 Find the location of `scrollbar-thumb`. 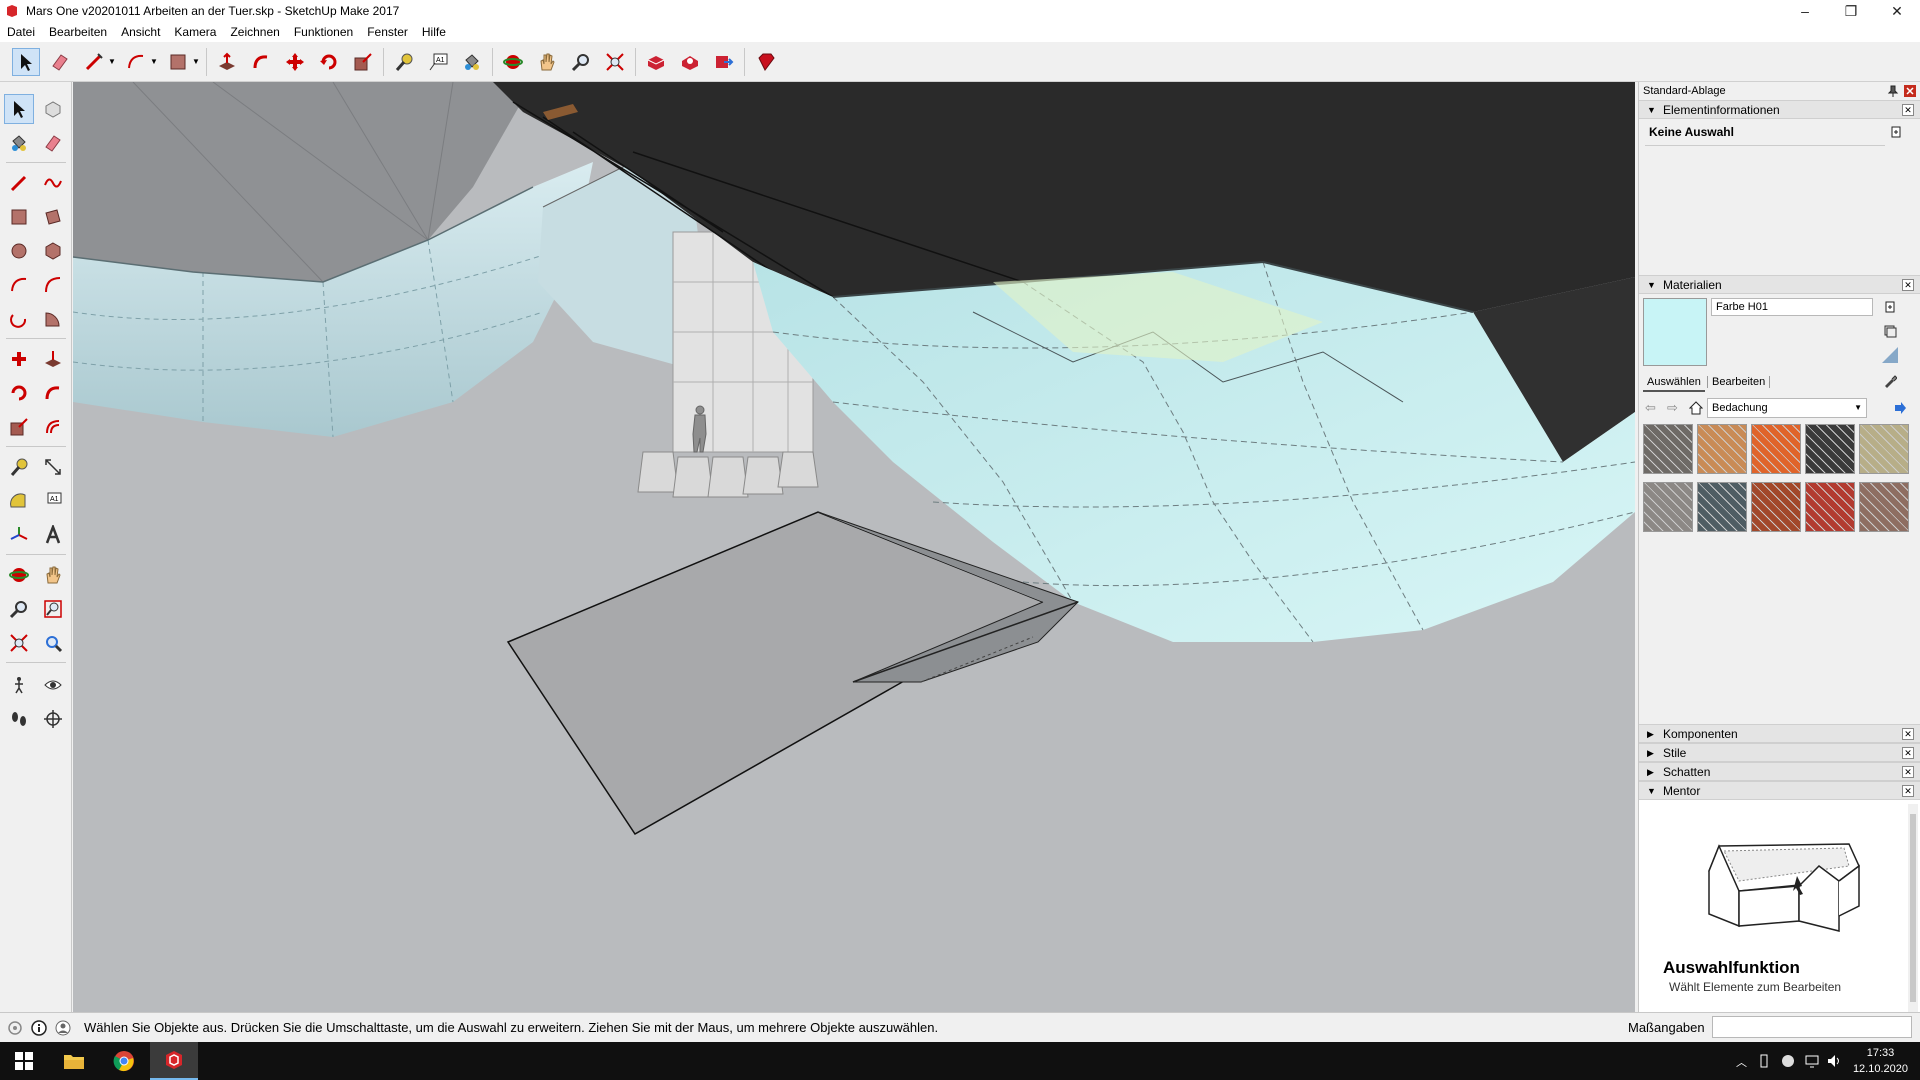

scrollbar-thumb is located at coordinates (1913, 908).